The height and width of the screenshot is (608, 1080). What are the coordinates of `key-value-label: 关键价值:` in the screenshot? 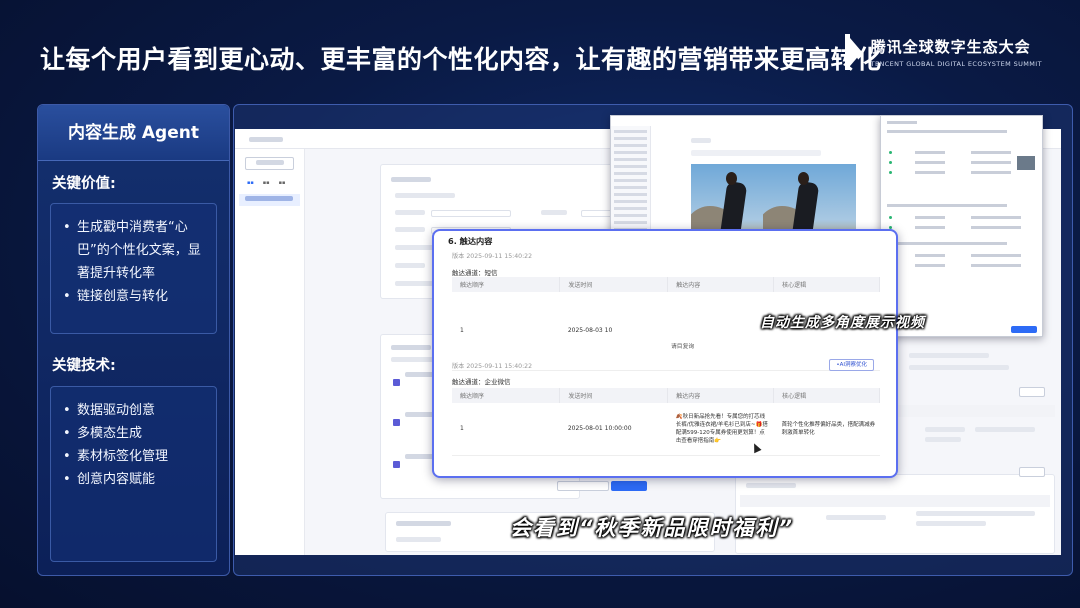 It's located at (84, 184).